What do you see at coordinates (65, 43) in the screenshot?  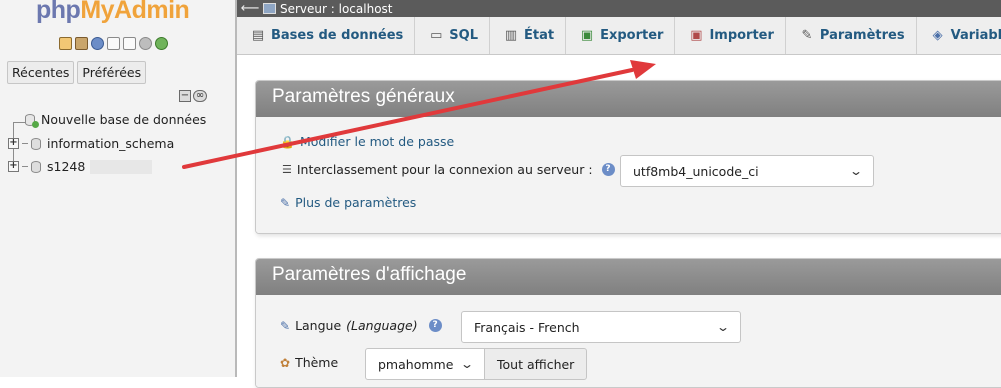 I see `home-icon` at bounding box center [65, 43].